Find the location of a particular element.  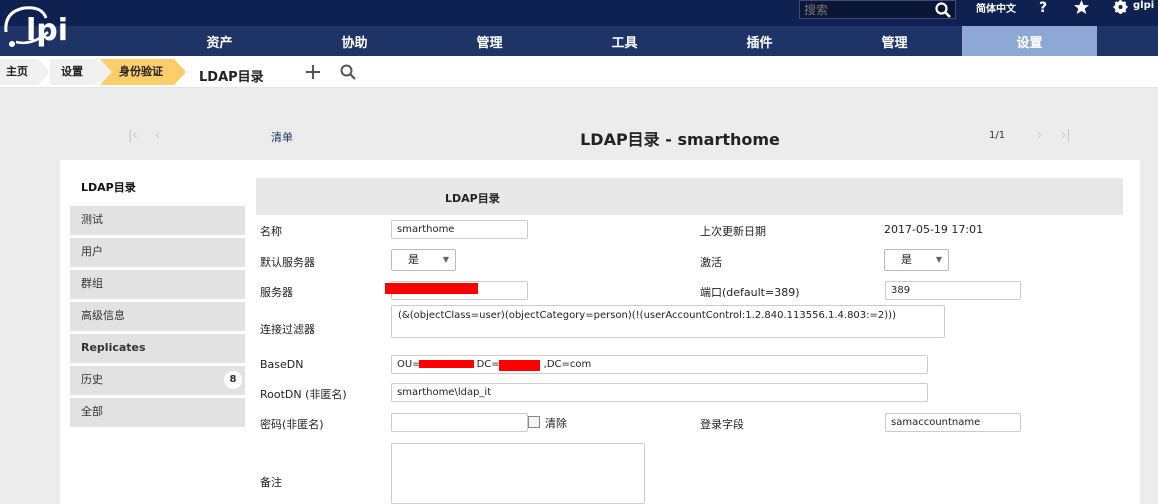

tab-all: 全部 is located at coordinates (157, 412).